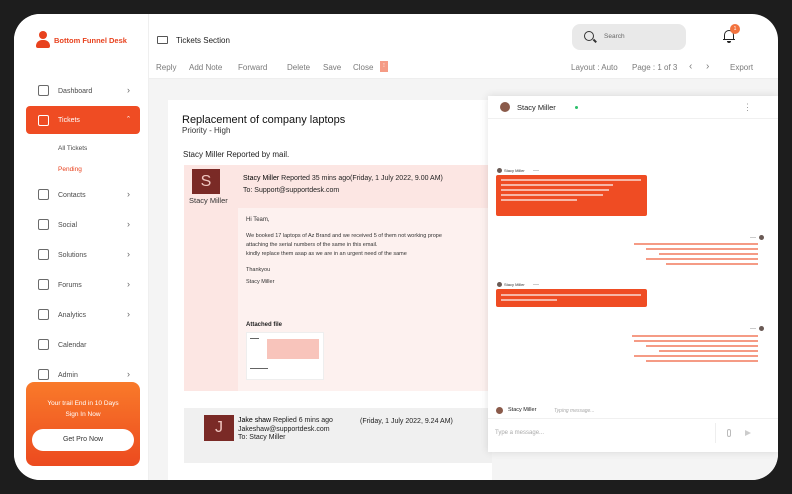  What do you see at coordinates (741, 67) in the screenshot?
I see `export-button: Export` at bounding box center [741, 67].